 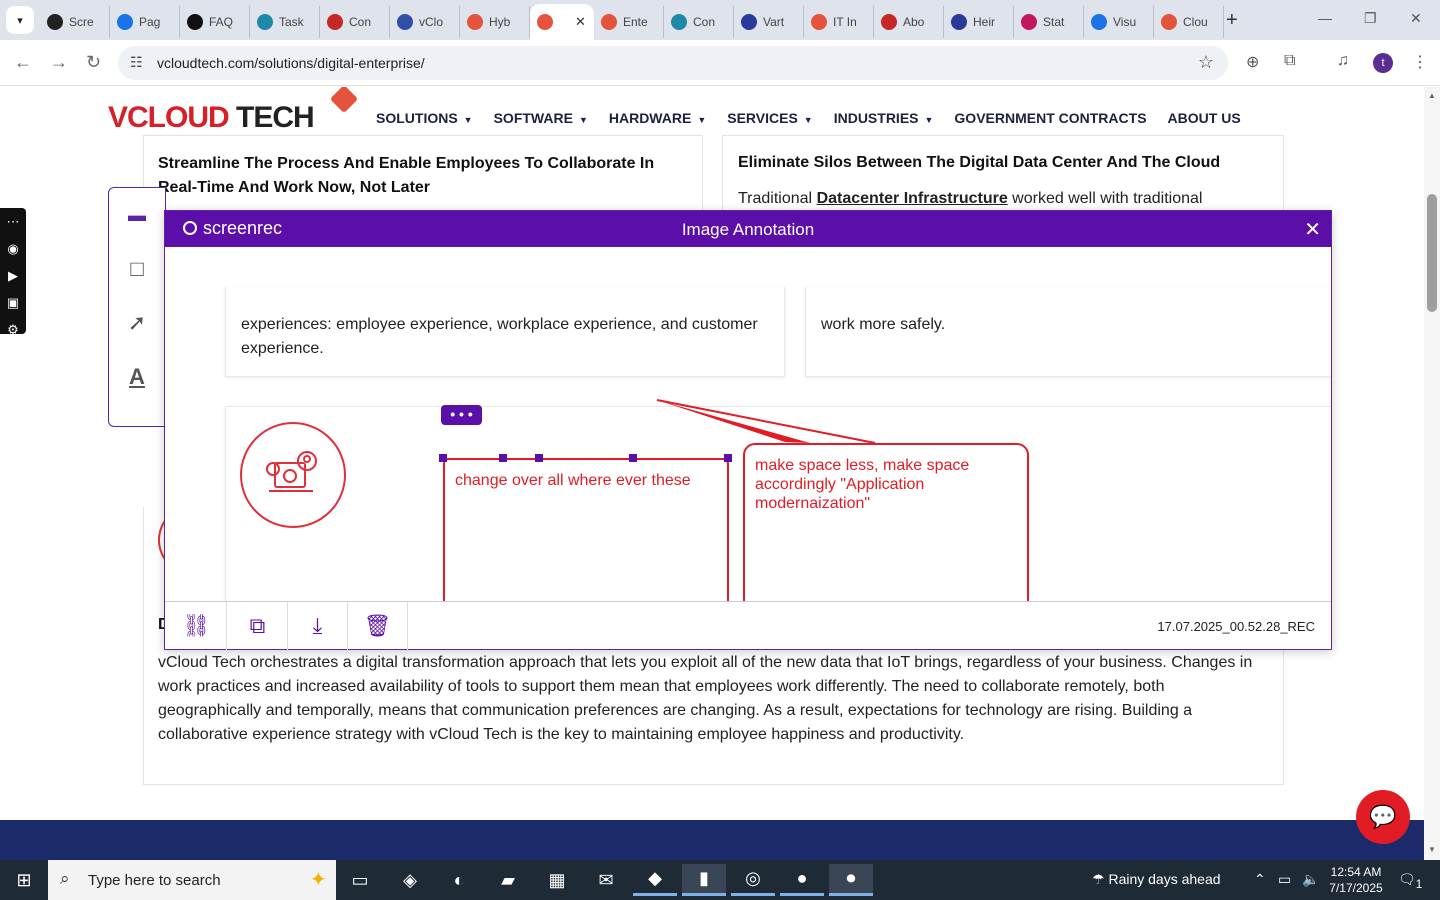 What do you see at coordinates (1410, 881) in the screenshot?
I see `notifications-icon: 🗨1` at bounding box center [1410, 881].